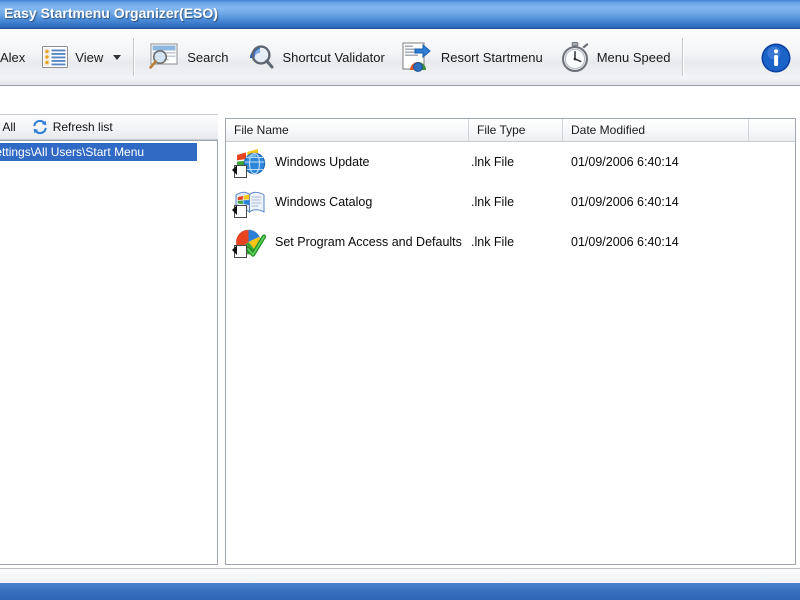 Image resolution: width=800 pixels, height=600 pixels. What do you see at coordinates (82, 127) in the screenshot?
I see `refresh-list-label: Refresh list` at bounding box center [82, 127].